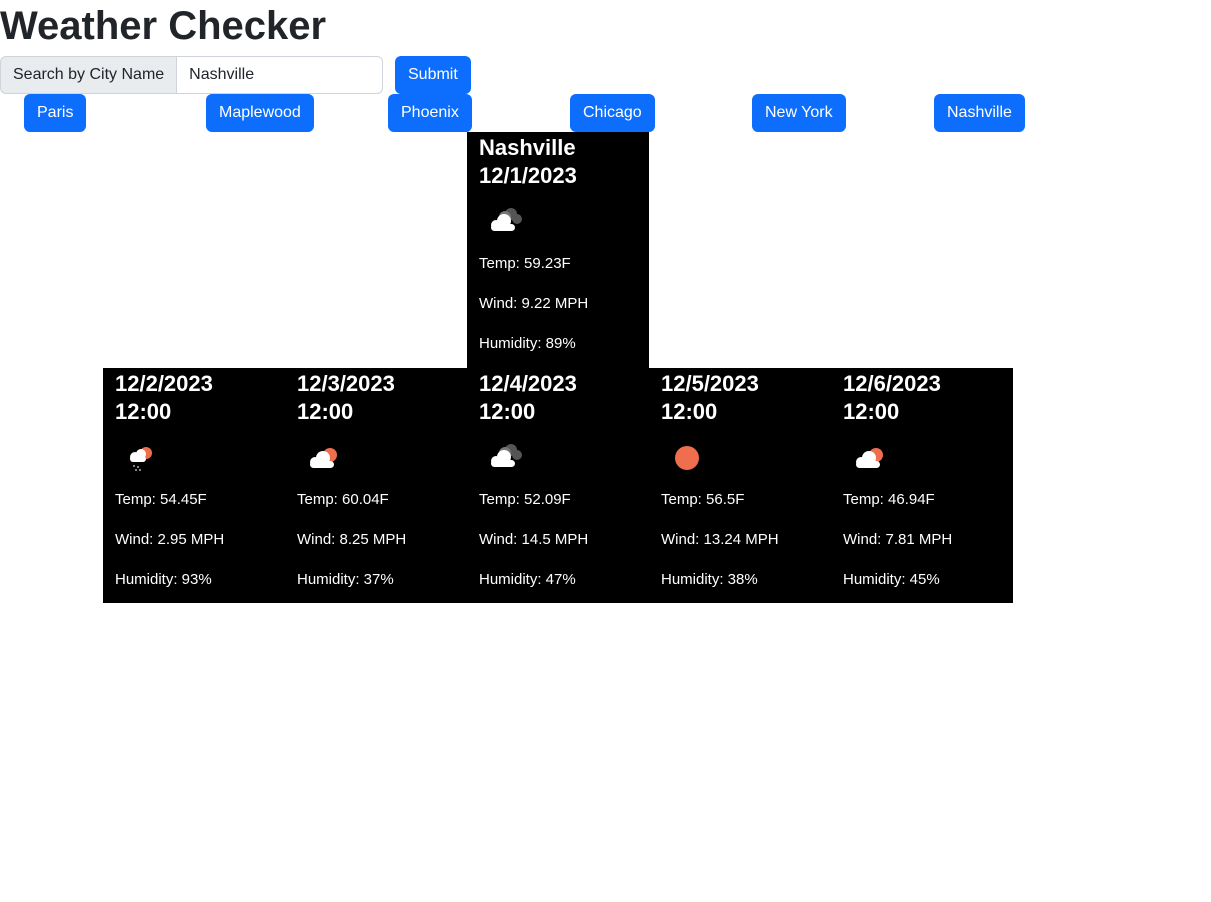 The width and height of the screenshot is (1211, 902). Describe the element at coordinates (709, 579) in the screenshot. I see `forecast-humidity: Humidity: 38%` at that location.